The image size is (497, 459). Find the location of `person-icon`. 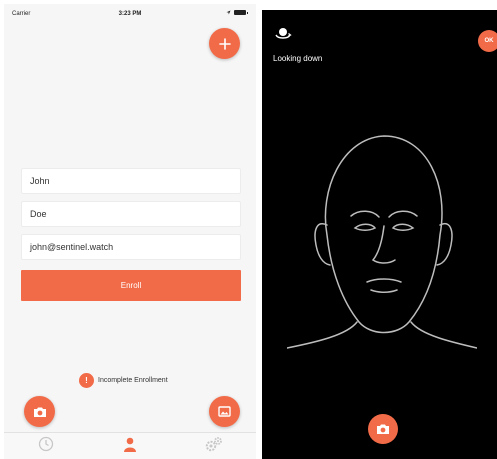

person-icon is located at coordinates (130, 444).